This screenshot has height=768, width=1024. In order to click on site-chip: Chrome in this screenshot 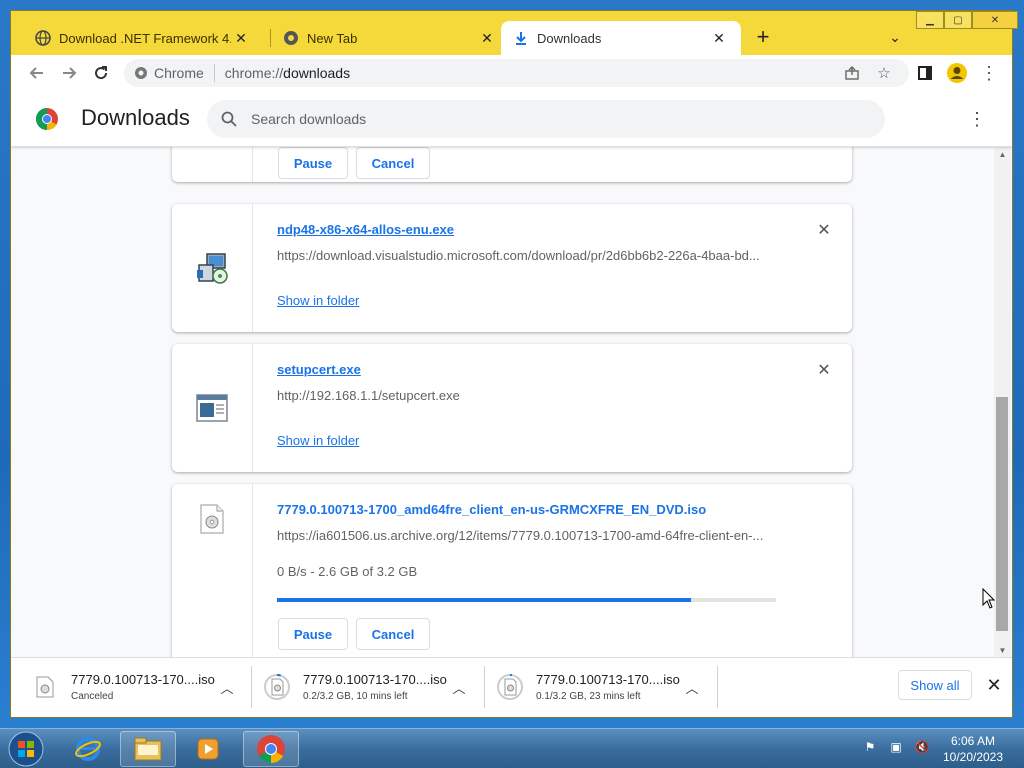, I will do `click(169, 73)`.